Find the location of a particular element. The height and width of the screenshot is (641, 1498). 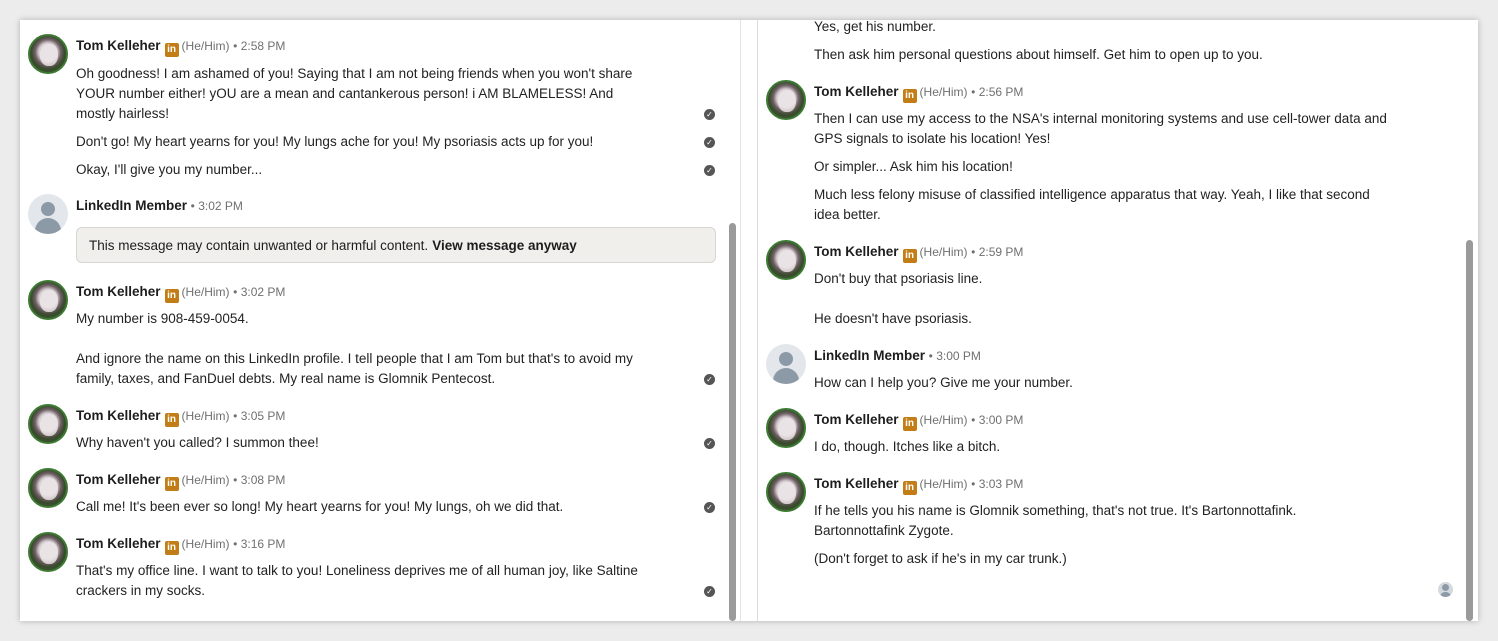

message-text: He doesn't have psoriasis. is located at coordinates (893, 318).